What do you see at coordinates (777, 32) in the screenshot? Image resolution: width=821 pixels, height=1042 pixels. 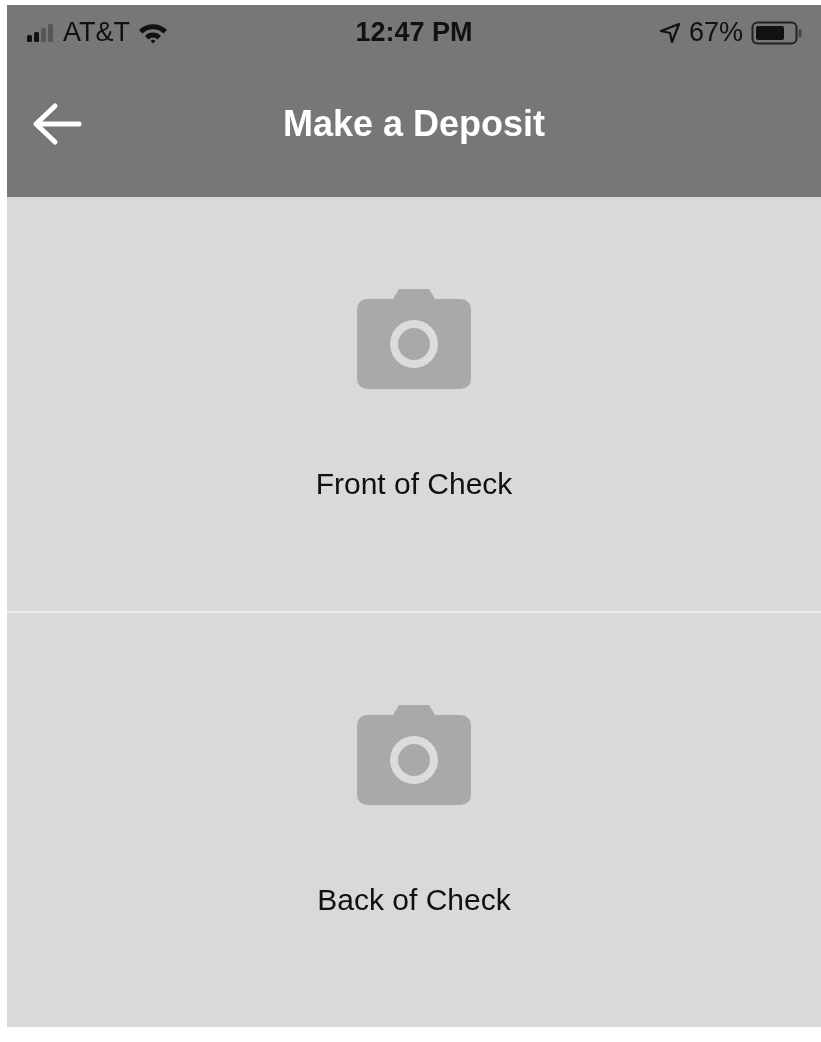 I see `battery-icon` at bounding box center [777, 32].